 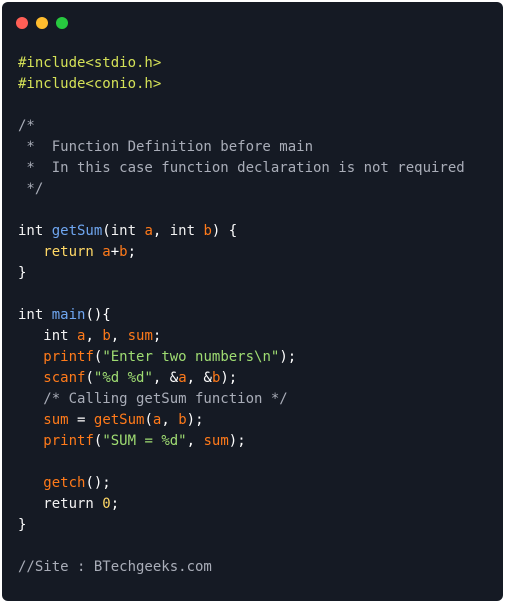 I want to click on code-token: ();, so click(x=98, y=483).